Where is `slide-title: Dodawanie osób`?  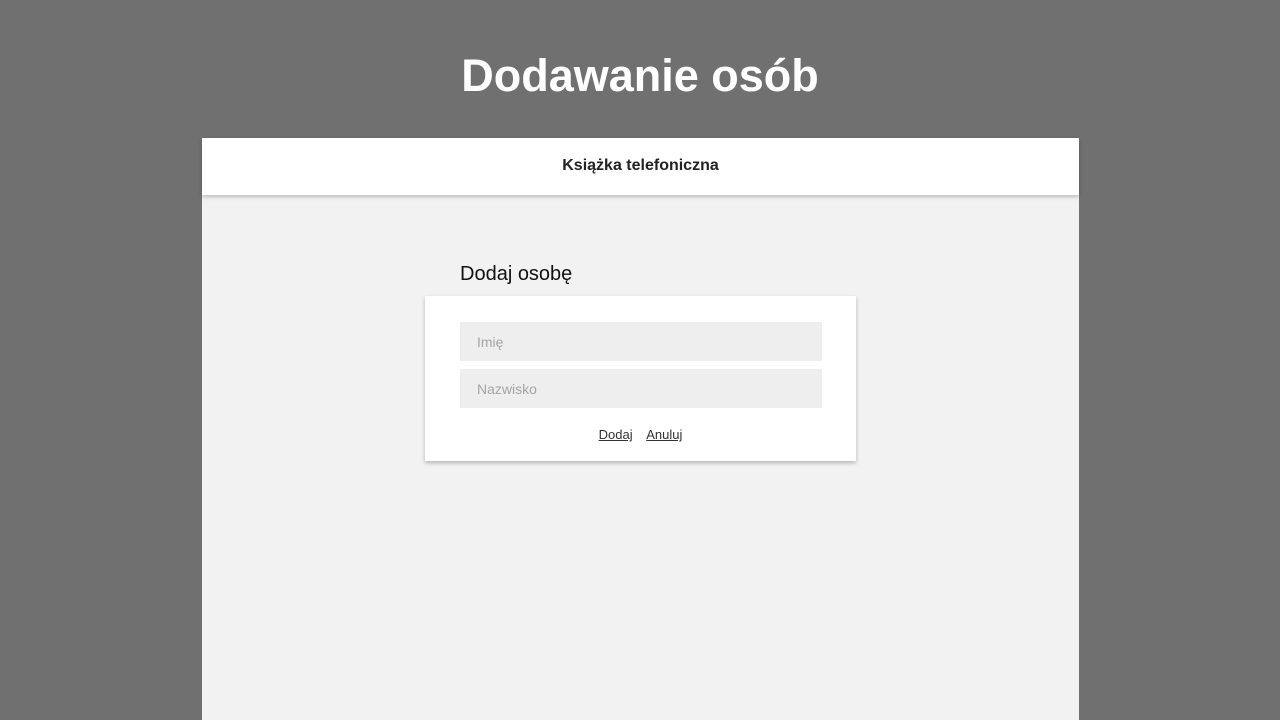 slide-title: Dodawanie osób is located at coordinates (640, 75).